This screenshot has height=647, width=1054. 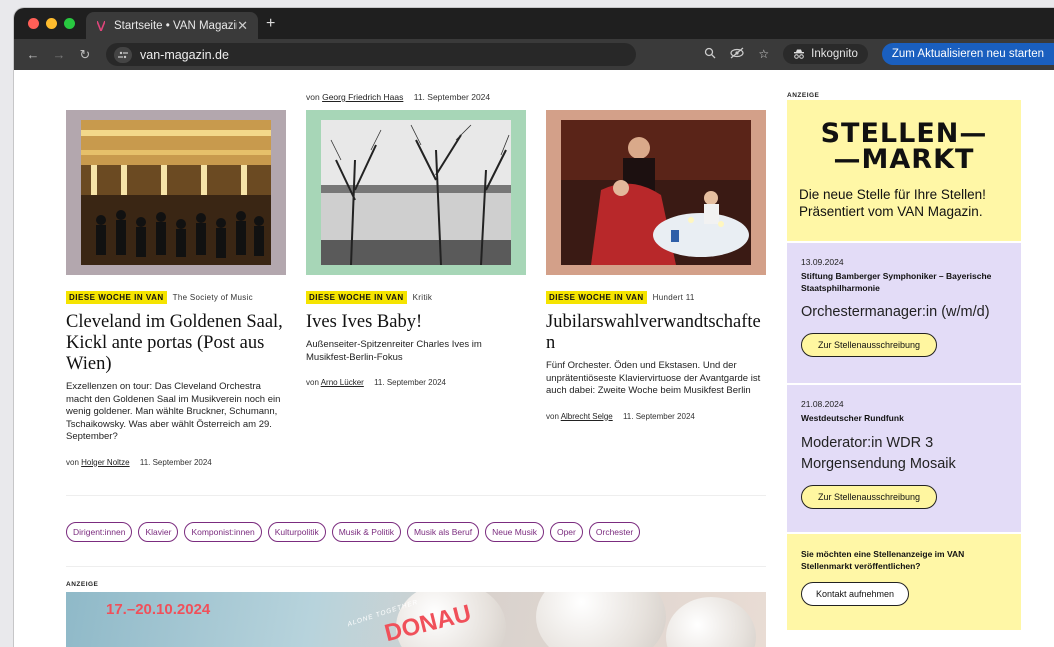 What do you see at coordinates (158, 609) in the screenshot?
I see `banner-date: 17.–20.10.2024` at bounding box center [158, 609].